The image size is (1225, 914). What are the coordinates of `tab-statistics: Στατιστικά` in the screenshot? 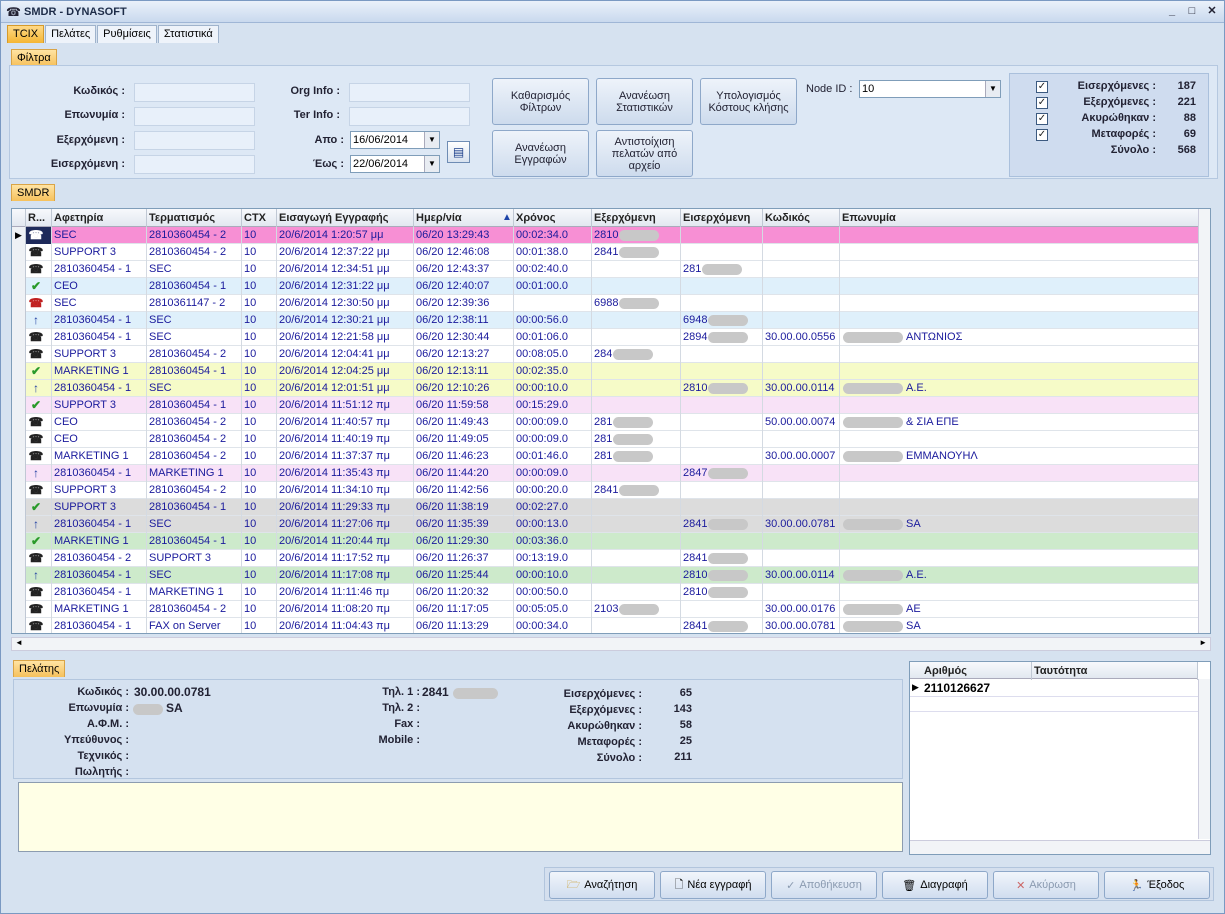 It's located at (188, 34).